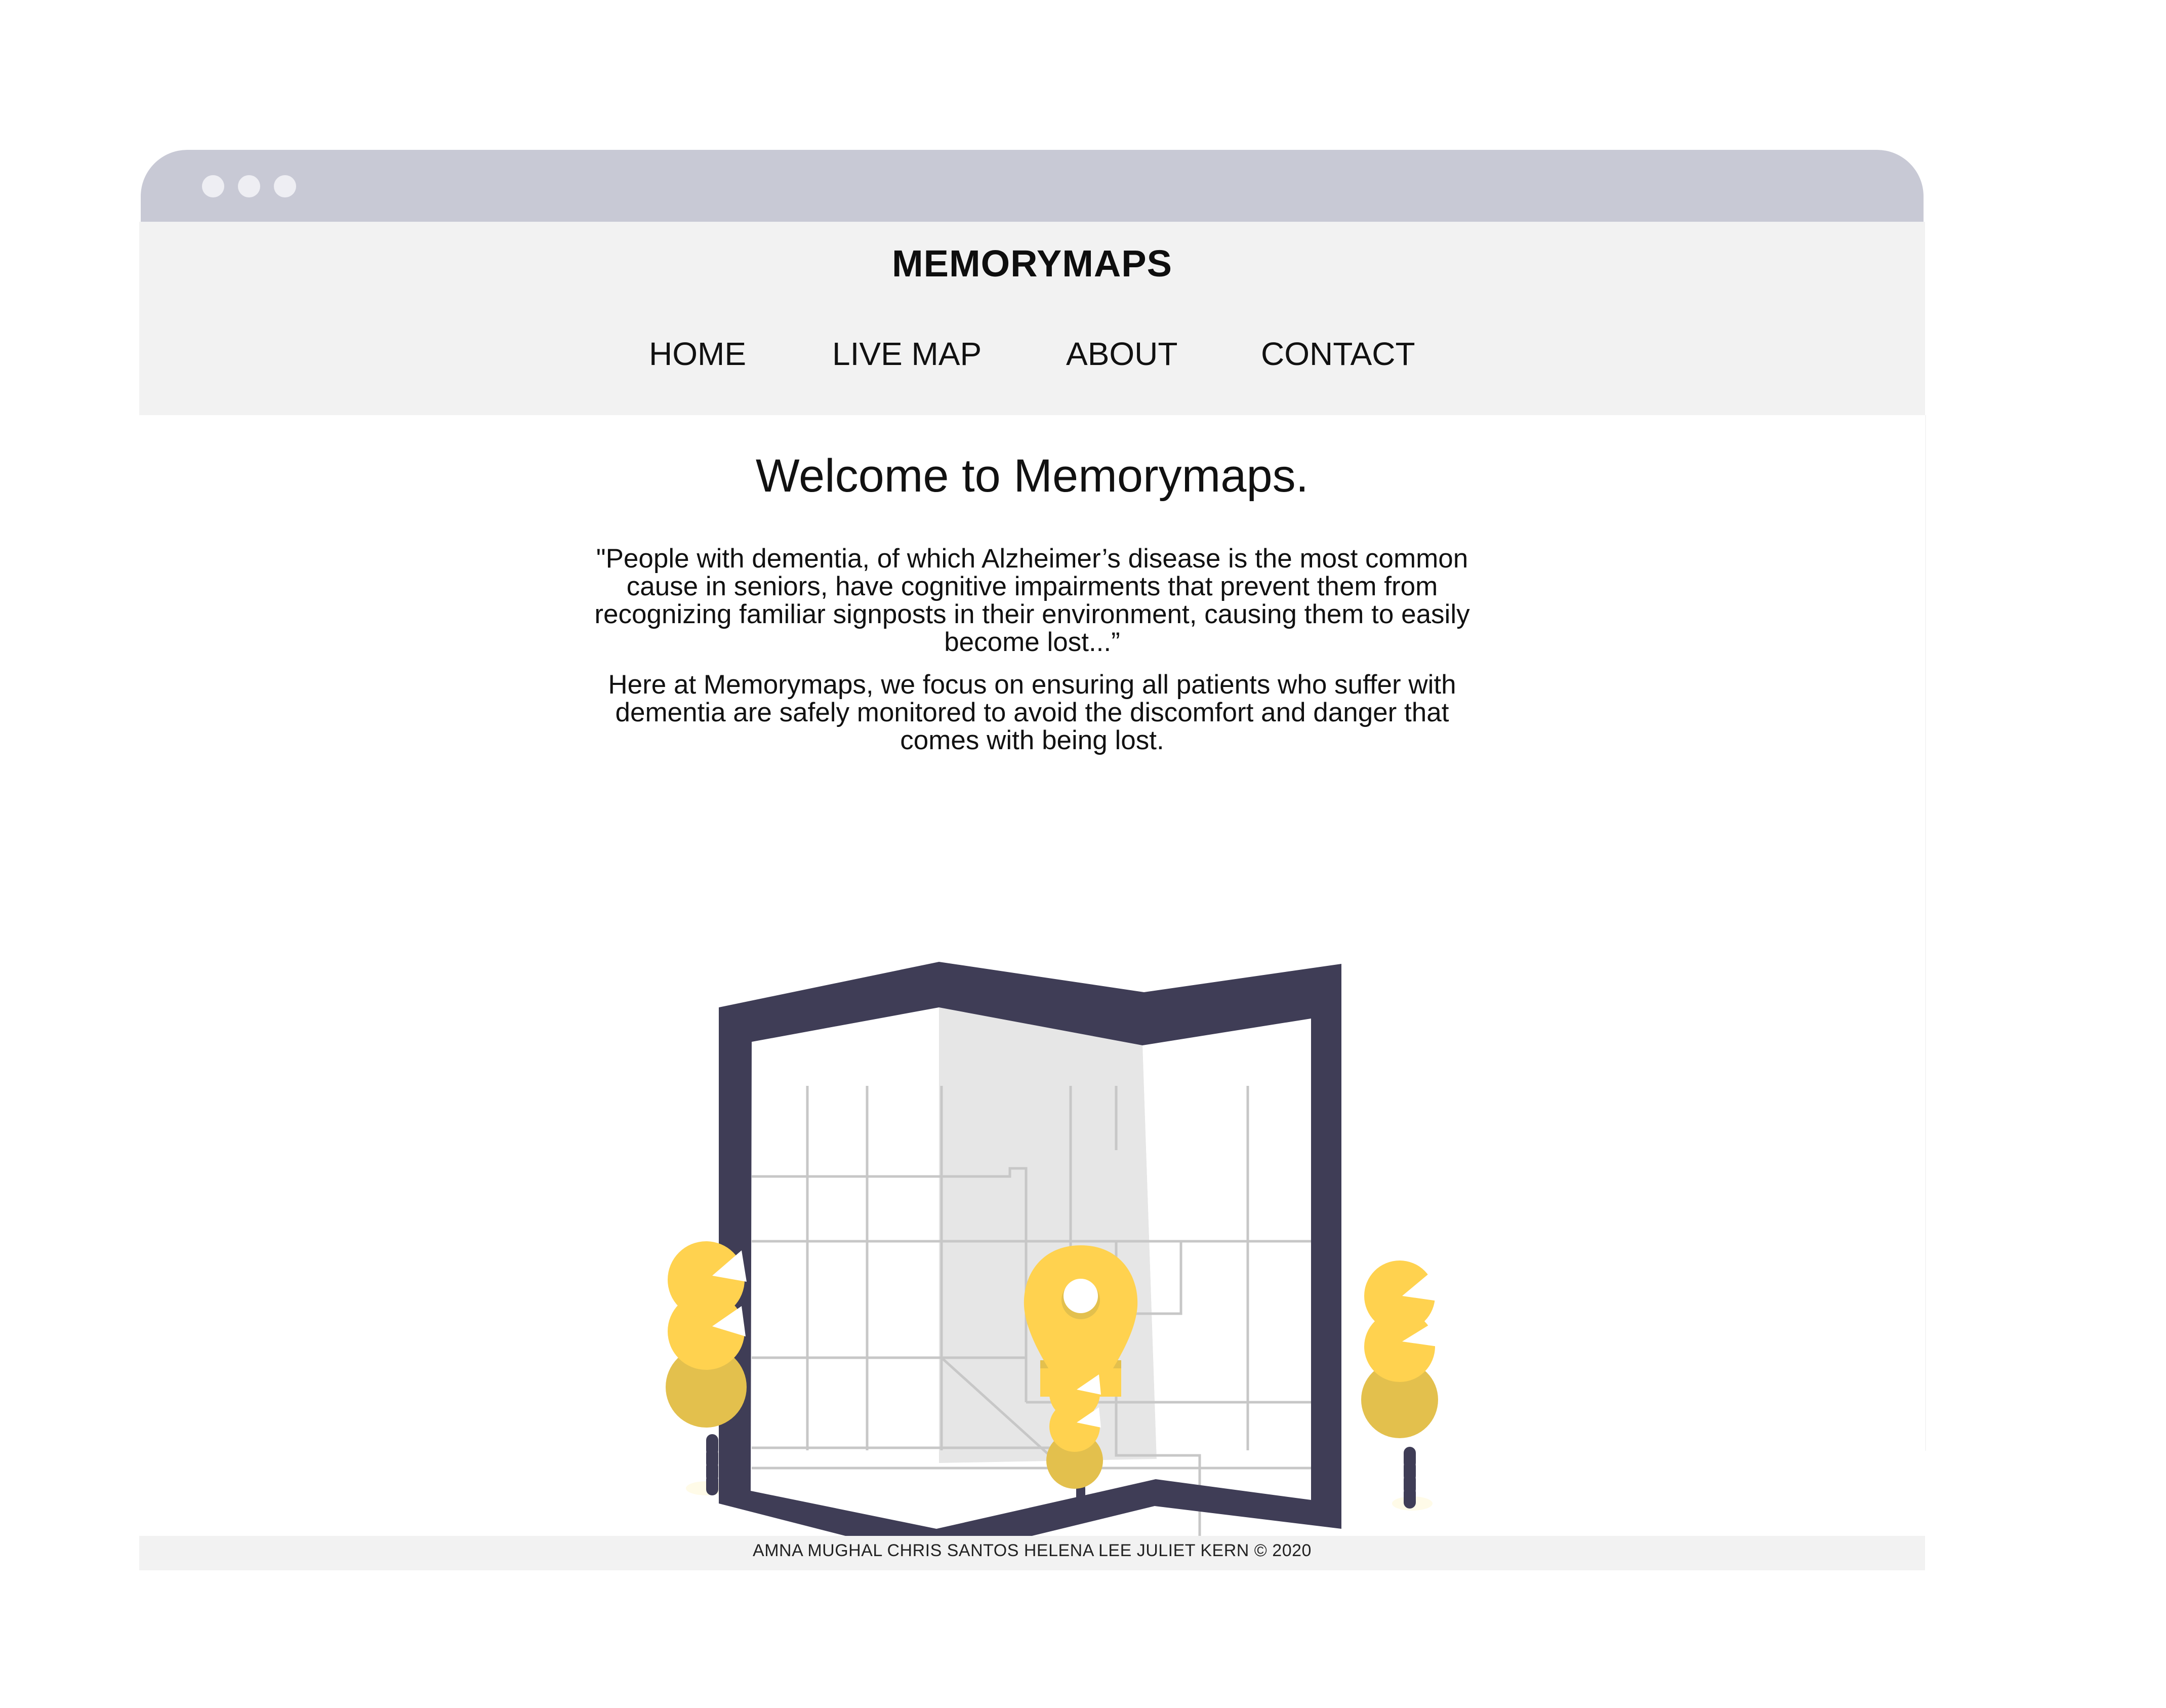 This screenshot has width=2166, height=1708. I want to click on window-titlebar, so click(1032, 186).